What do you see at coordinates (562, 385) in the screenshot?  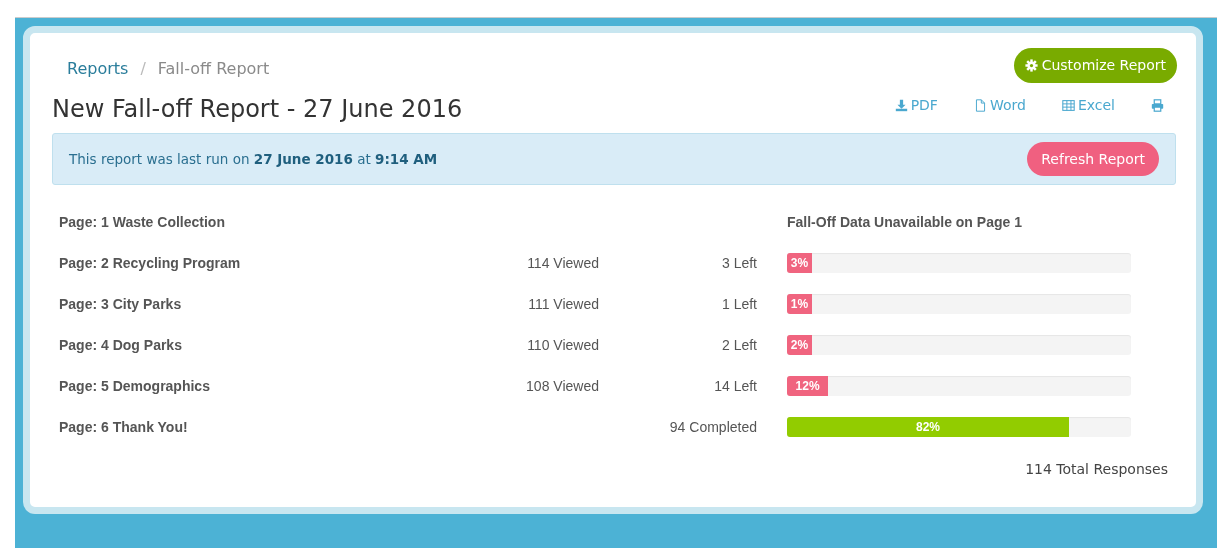 I see `viewed-count: 108 Viewed` at bounding box center [562, 385].